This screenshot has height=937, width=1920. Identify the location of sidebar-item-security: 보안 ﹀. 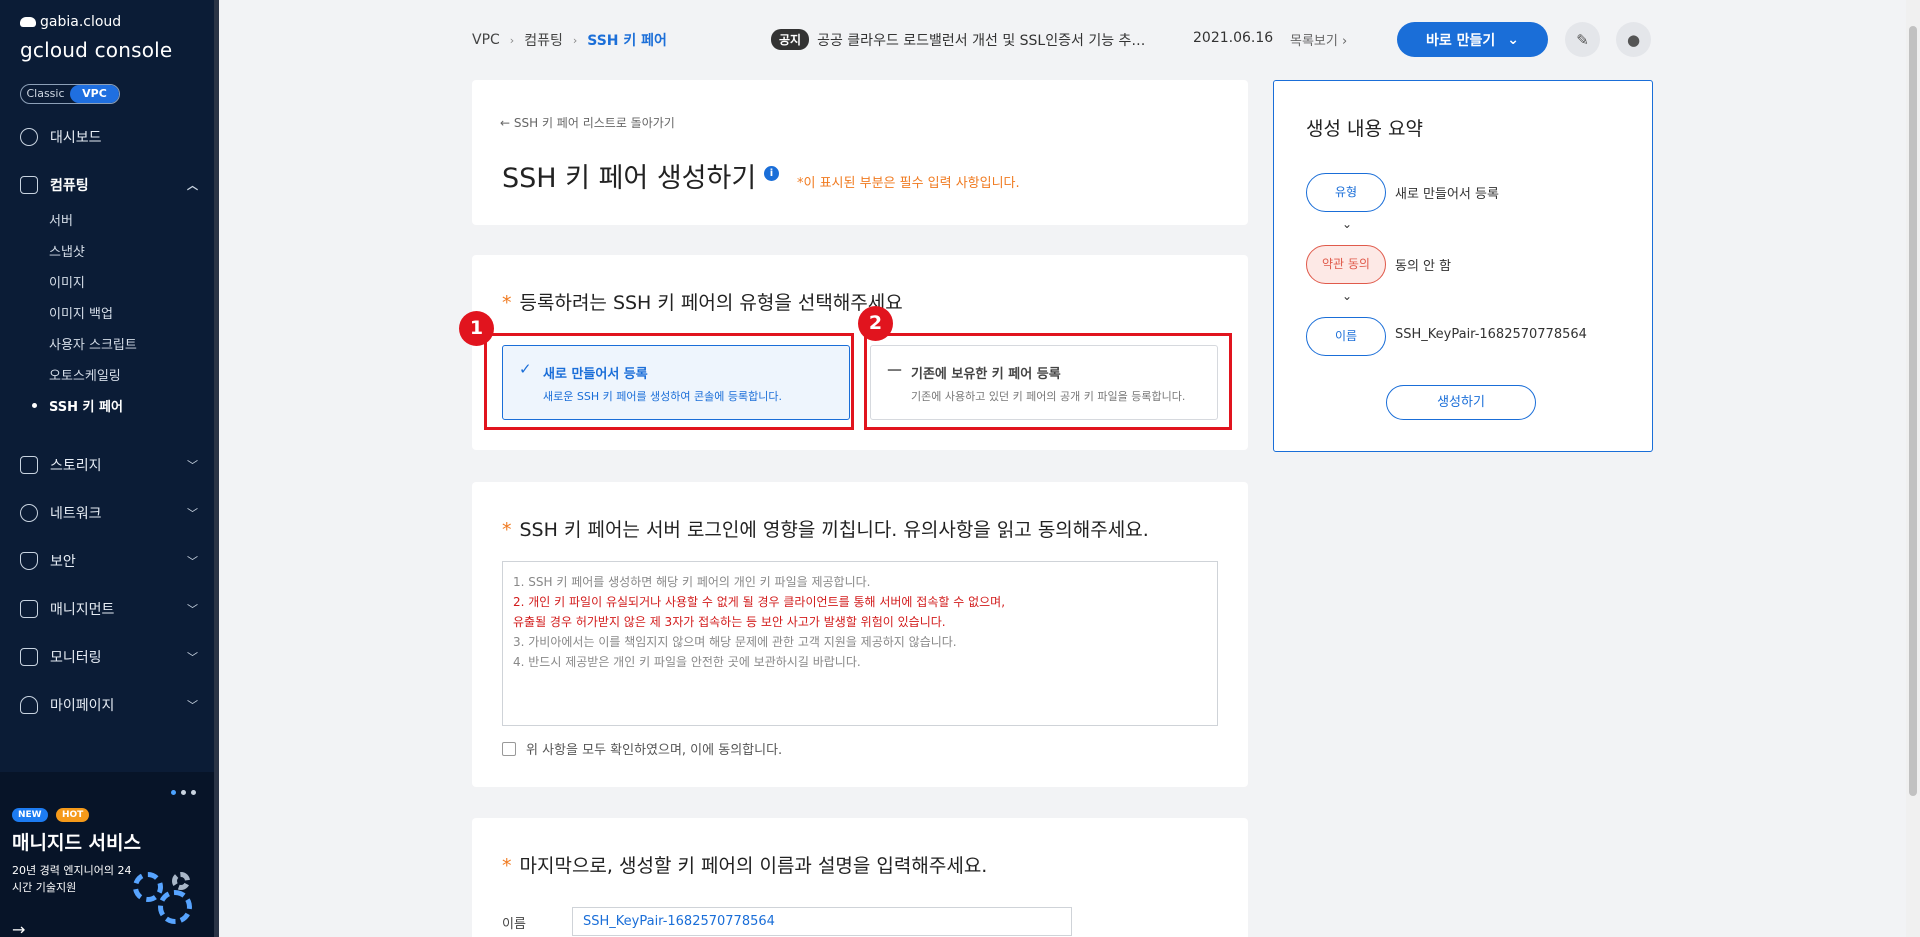
(109, 561).